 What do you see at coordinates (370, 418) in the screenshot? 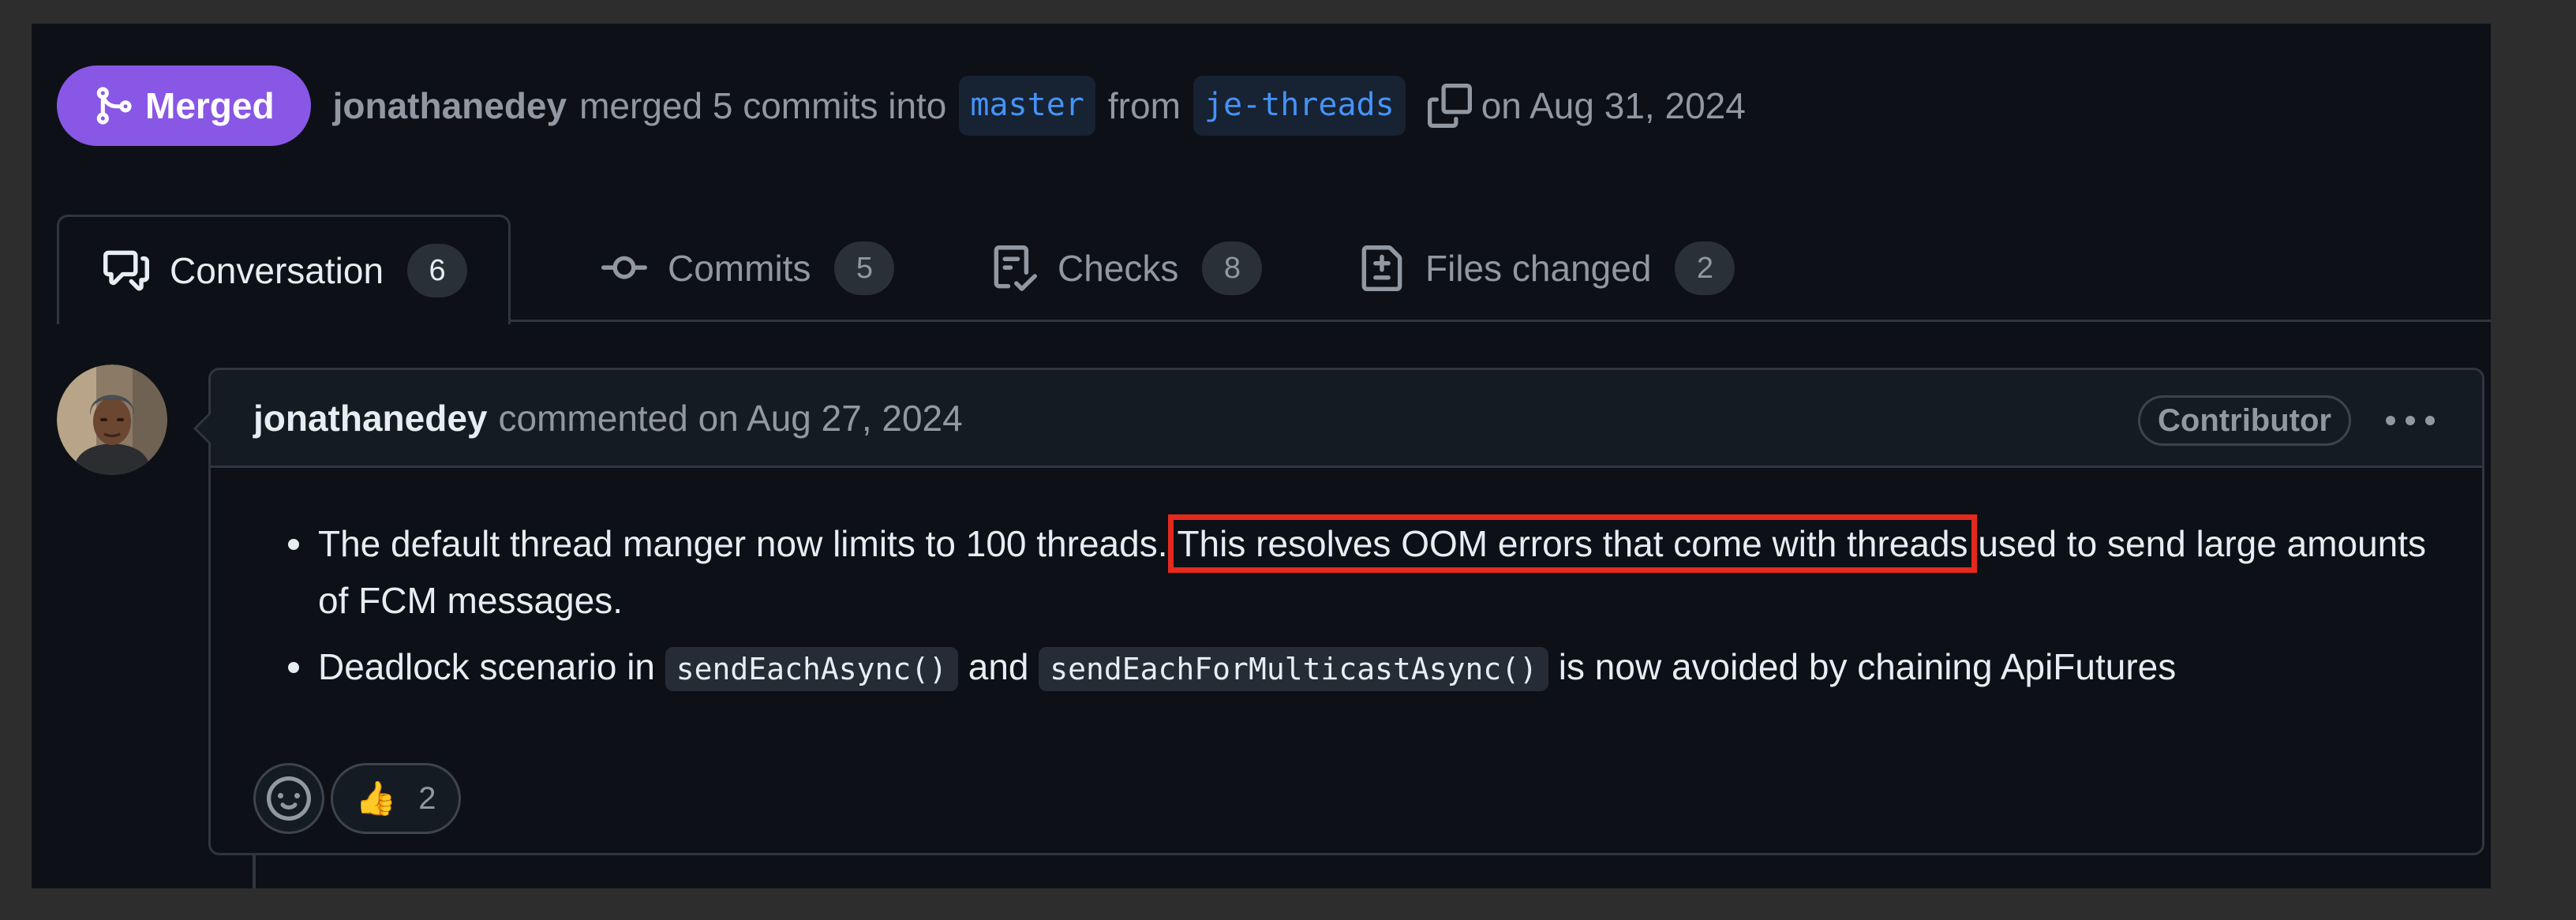
I see `comment-author-link: jonathanedey` at bounding box center [370, 418].